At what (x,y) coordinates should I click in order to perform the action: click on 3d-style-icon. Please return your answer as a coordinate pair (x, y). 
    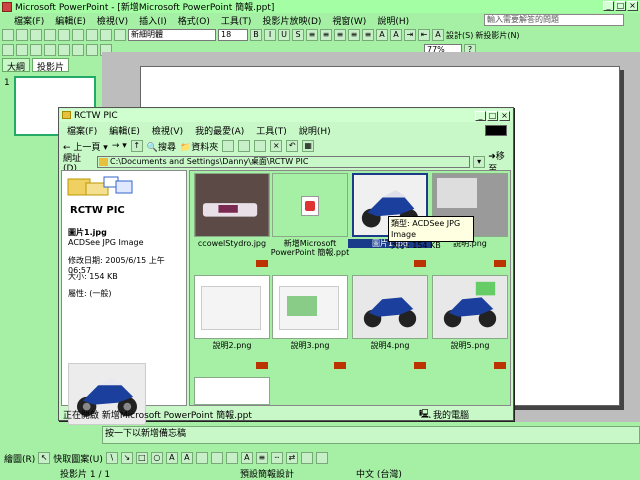
    Looking at the image, I should click on (321, 458).